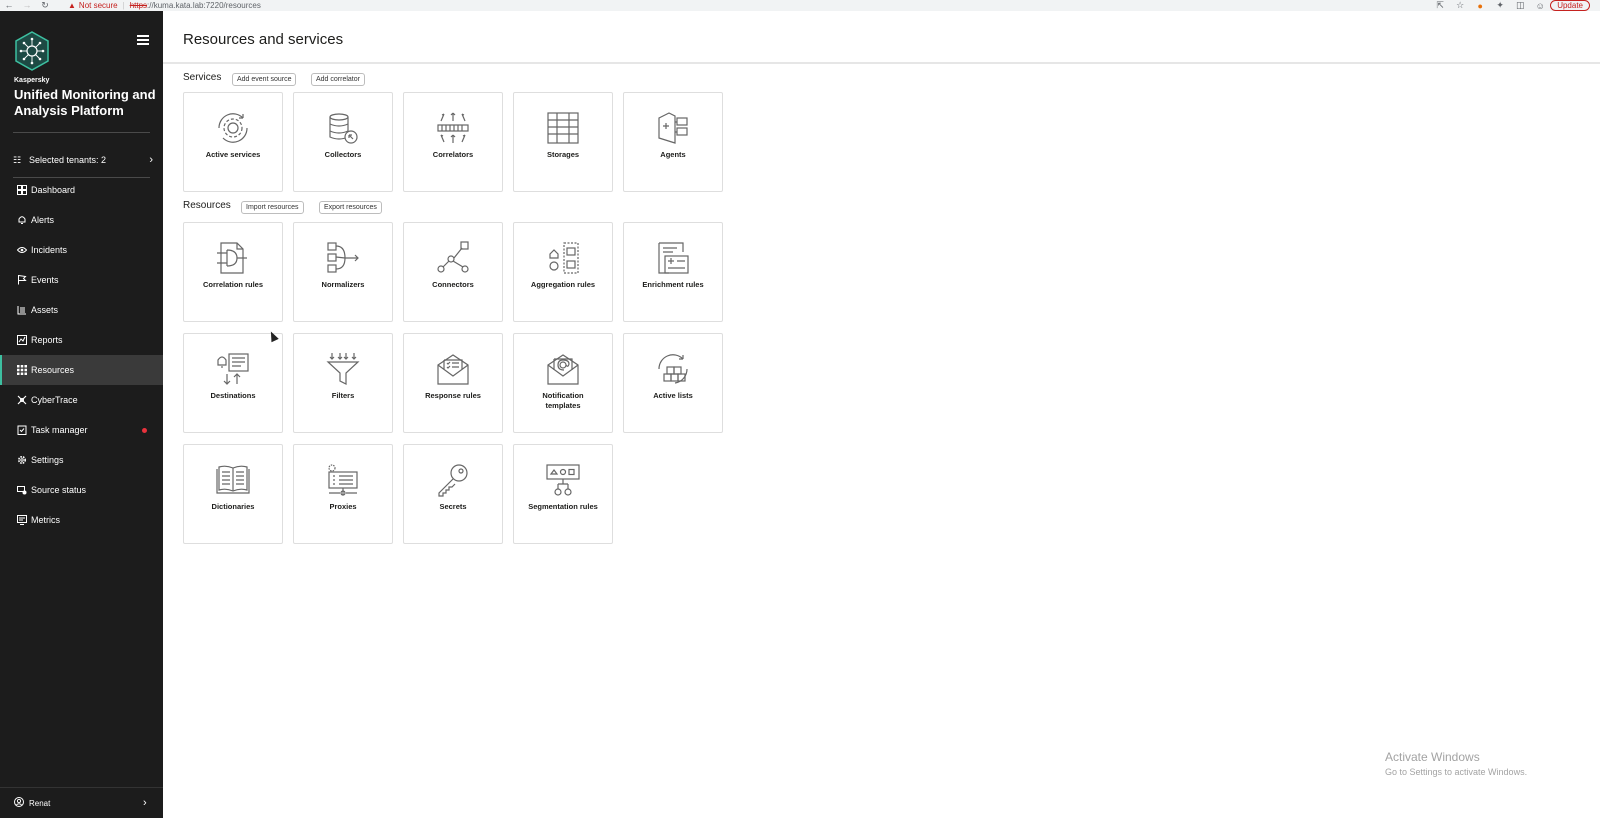 This screenshot has width=1600, height=818. Describe the element at coordinates (233, 369) in the screenshot. I see `destination-icon` at that location.